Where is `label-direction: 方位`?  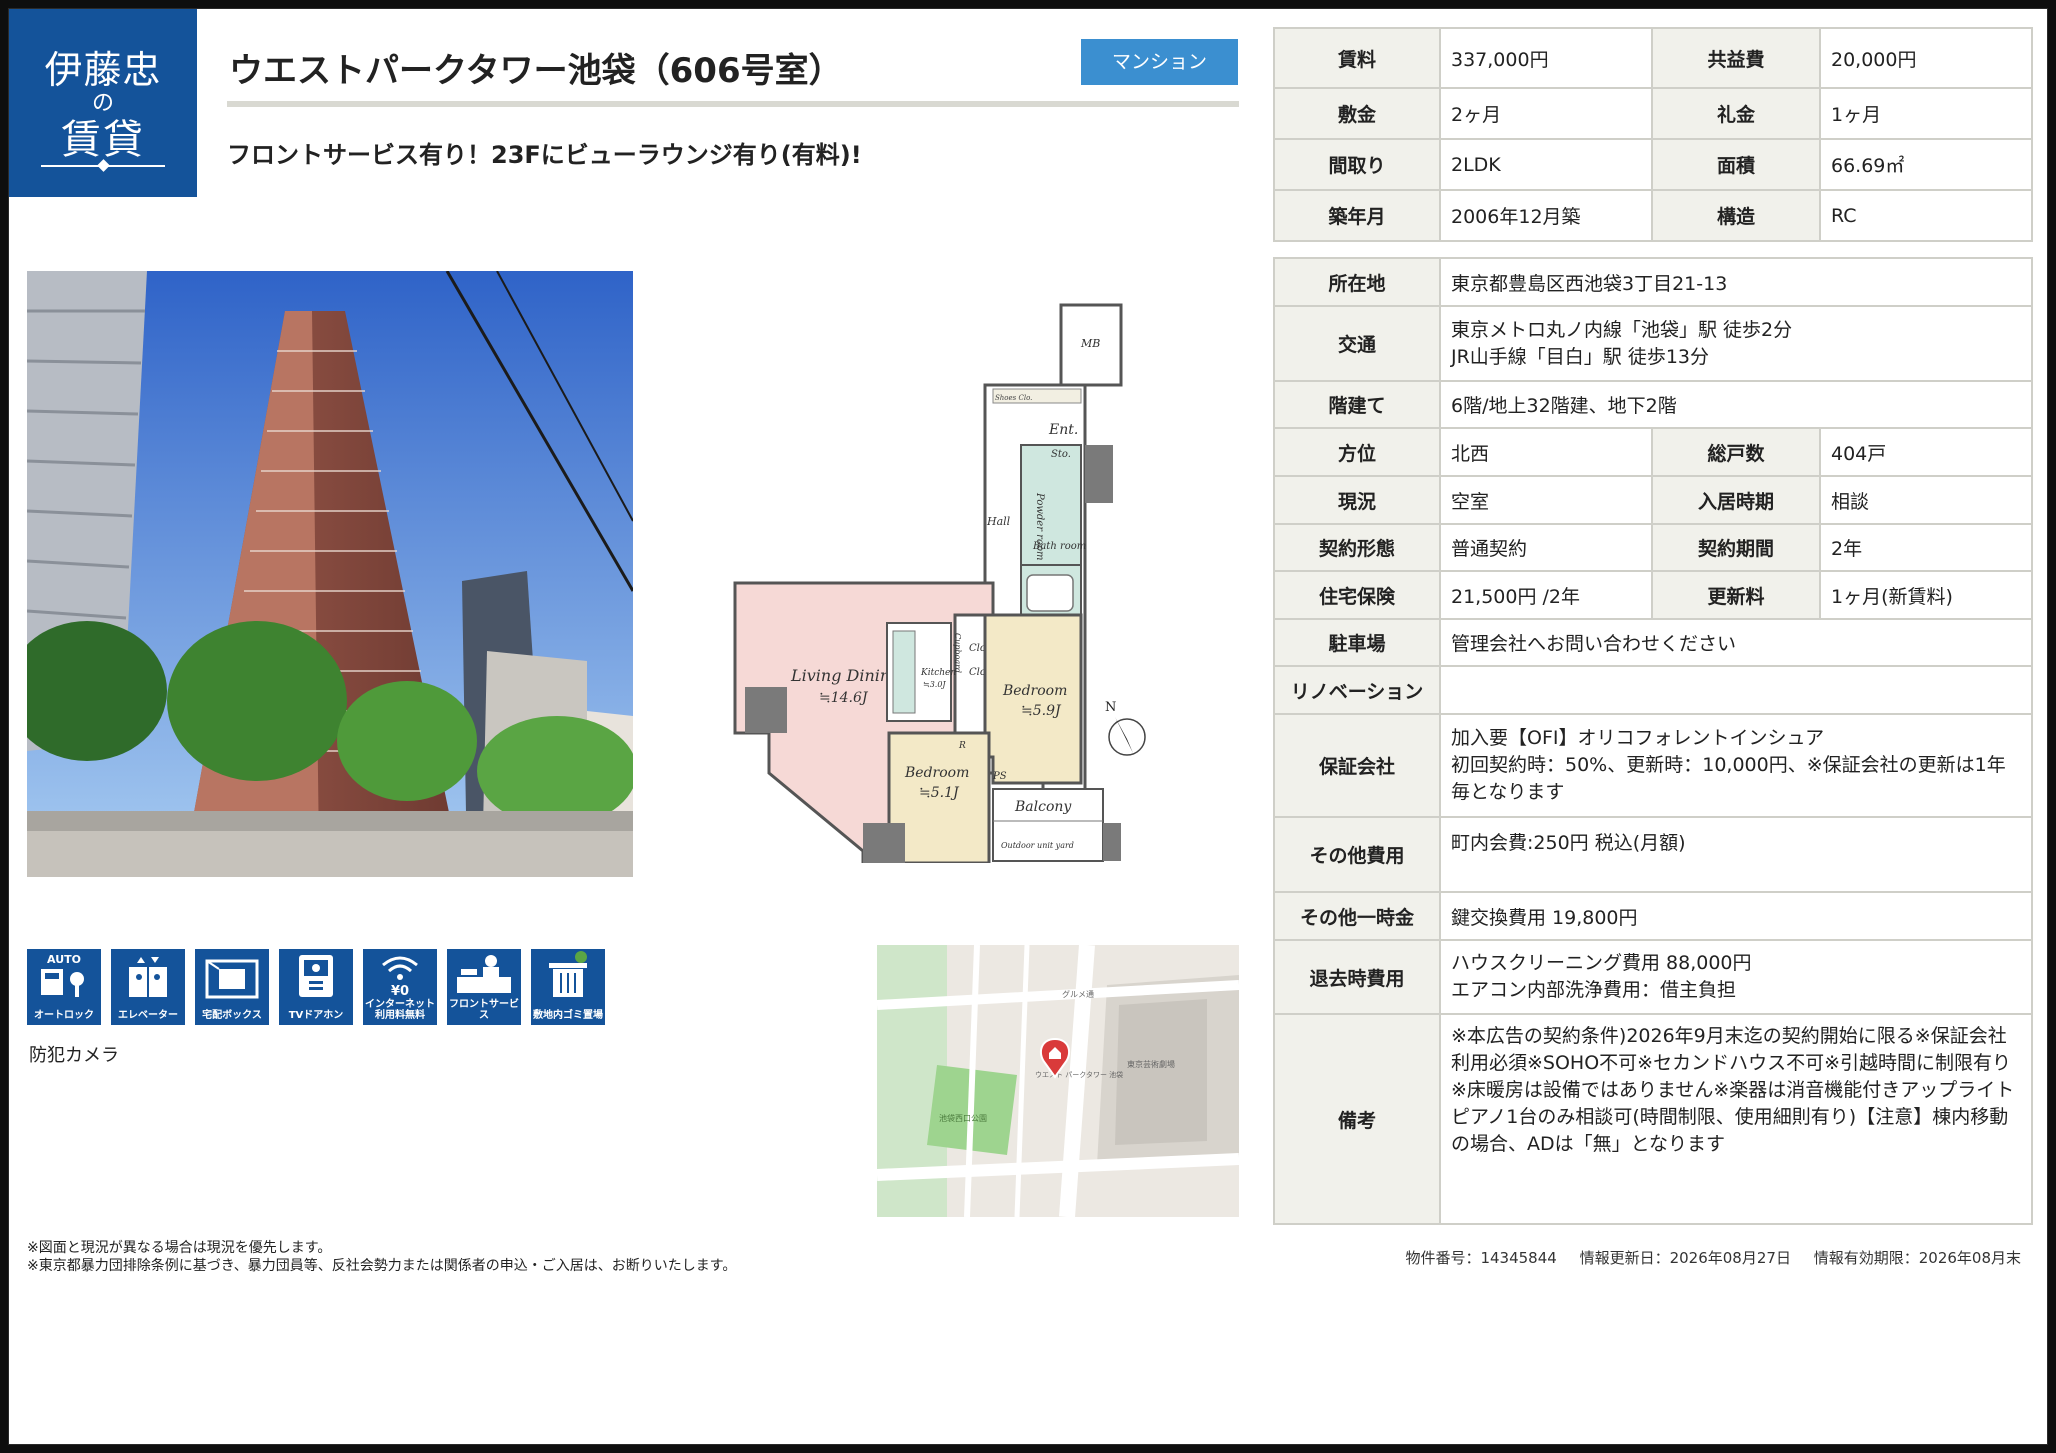
label-direction: 方位 is located at coordinates (1357, 452).